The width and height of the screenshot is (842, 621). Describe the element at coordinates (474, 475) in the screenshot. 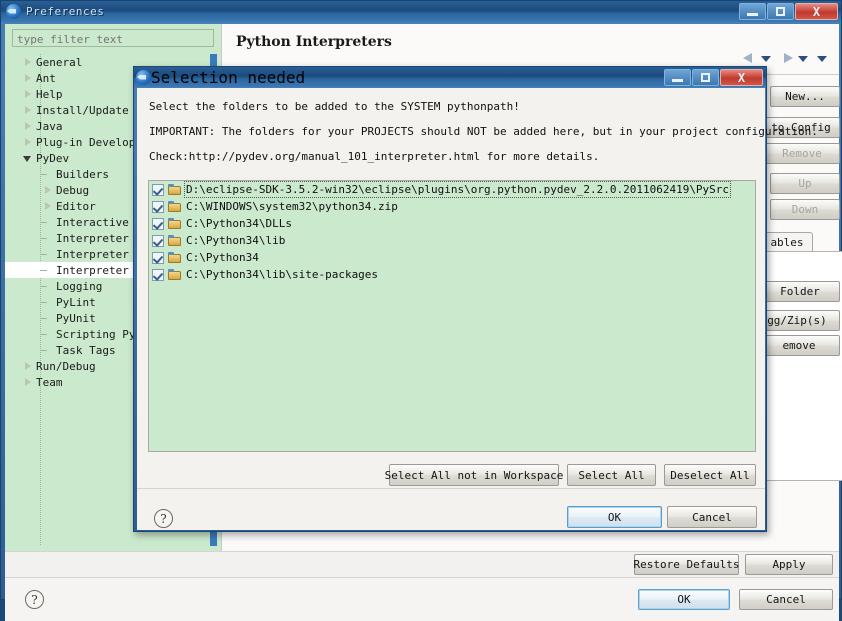

I see `select-all-not-in-workspace-button: Select All not in Workspace` at that location.